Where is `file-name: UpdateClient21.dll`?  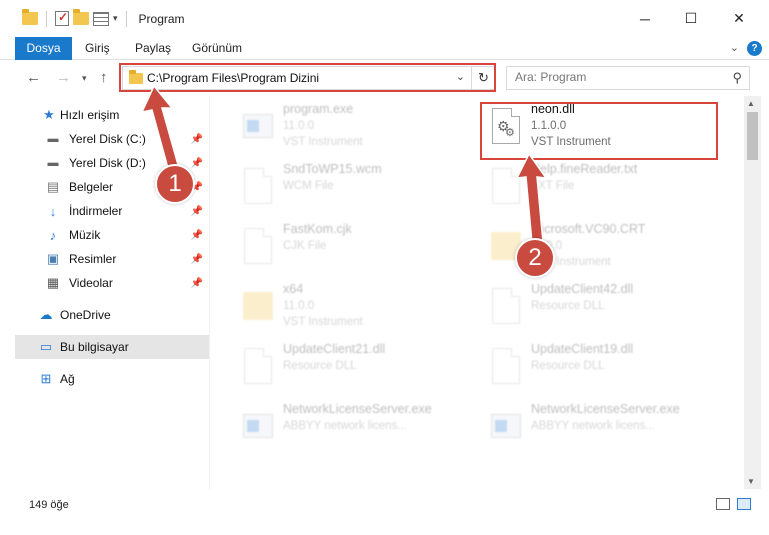
file-name: UpdateClient21.dll is located at coordinates (334, 349).